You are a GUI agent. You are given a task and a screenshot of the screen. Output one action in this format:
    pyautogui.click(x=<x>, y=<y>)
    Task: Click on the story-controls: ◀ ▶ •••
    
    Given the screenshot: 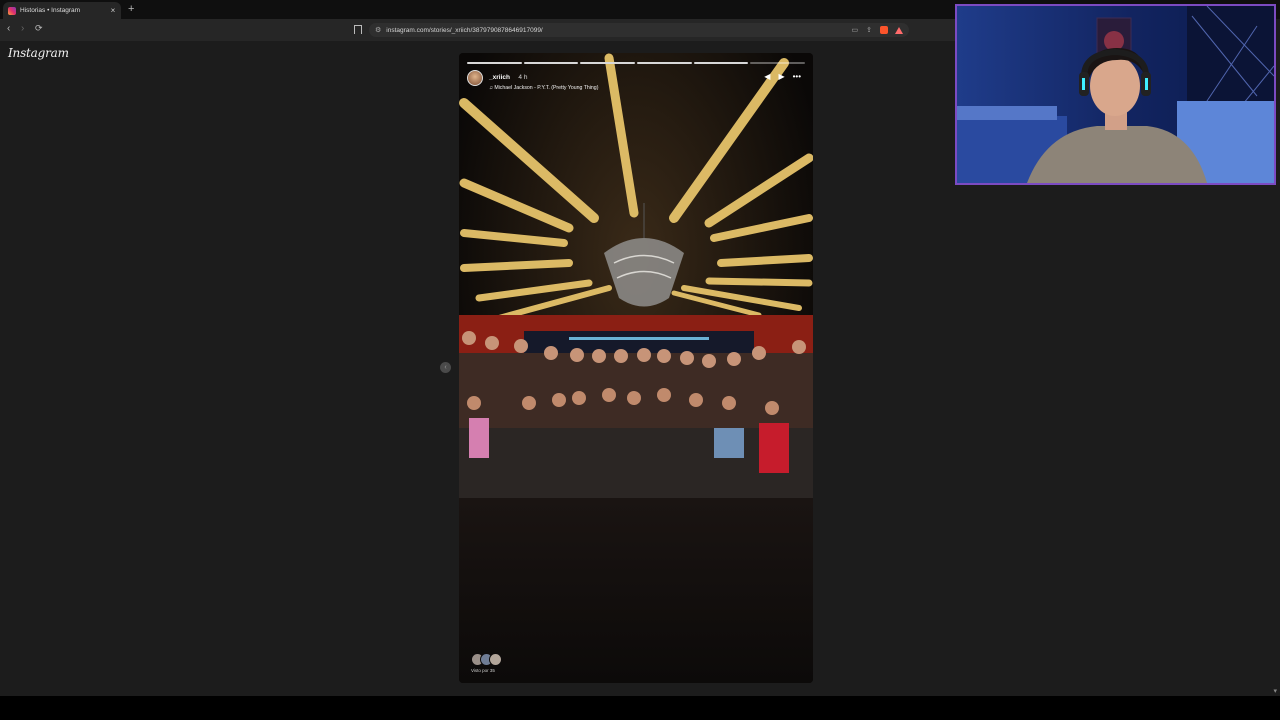 What is the action you would take?
    pyautogui.click(x=782, y=76)
    